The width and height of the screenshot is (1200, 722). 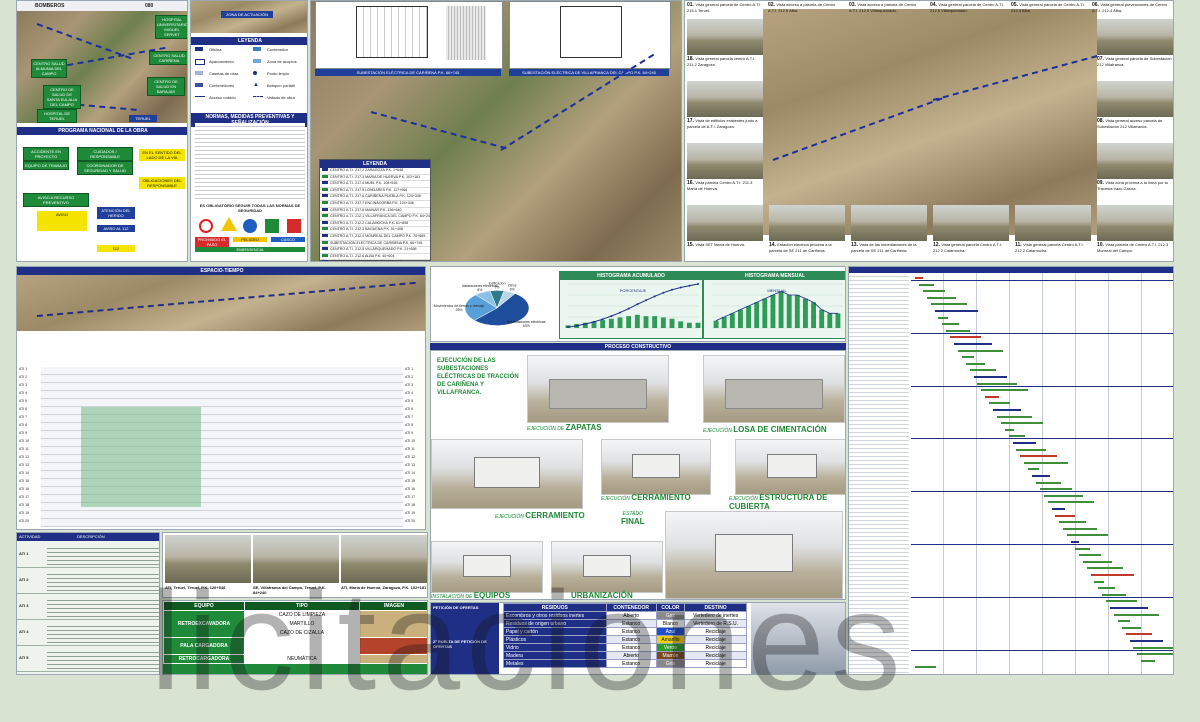 I want to click on sign-prohibited, so click(x=206, y=226).